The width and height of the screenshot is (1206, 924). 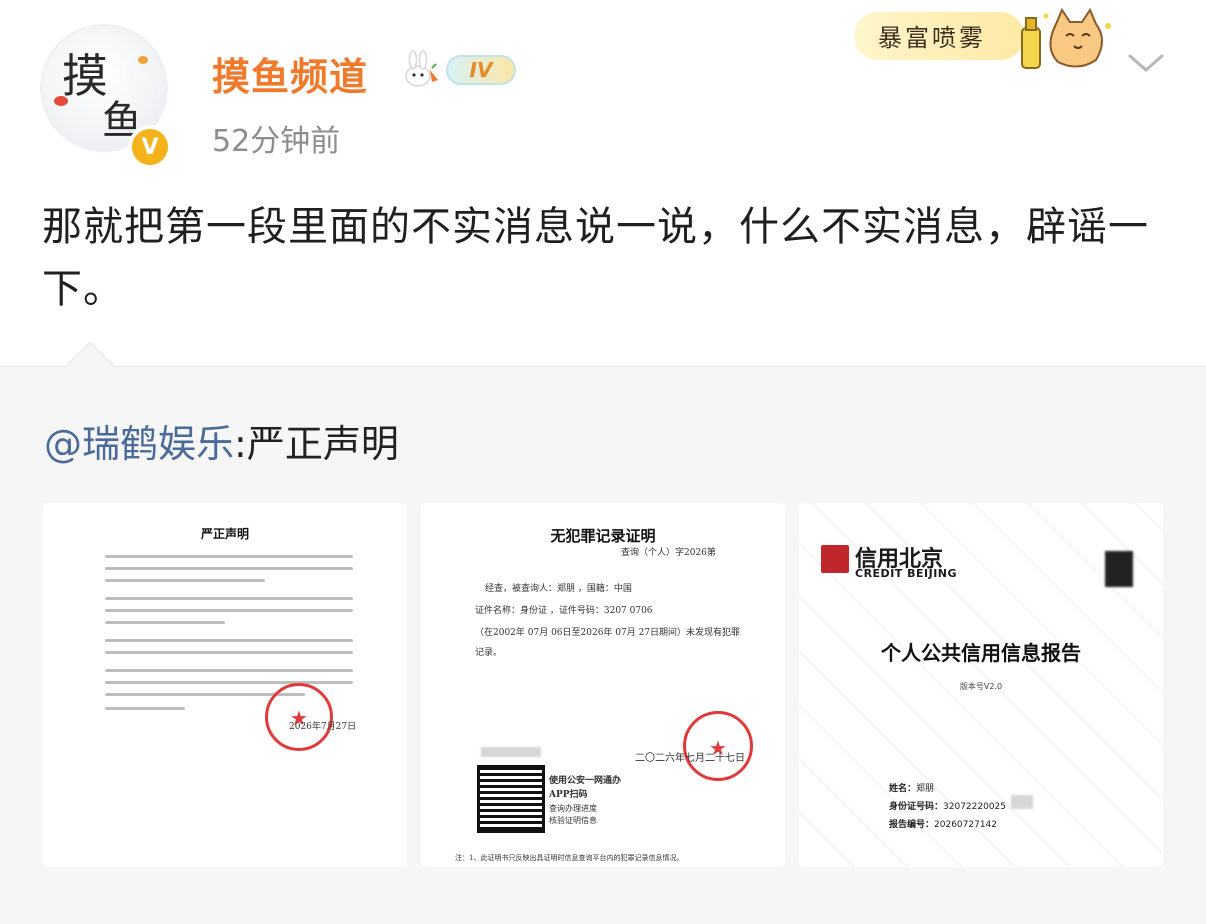 What do you see at coordinates (323, 727) in the screenshot?
I see `statement-date: 2026年7月27日` at bounding box center [323, 727].